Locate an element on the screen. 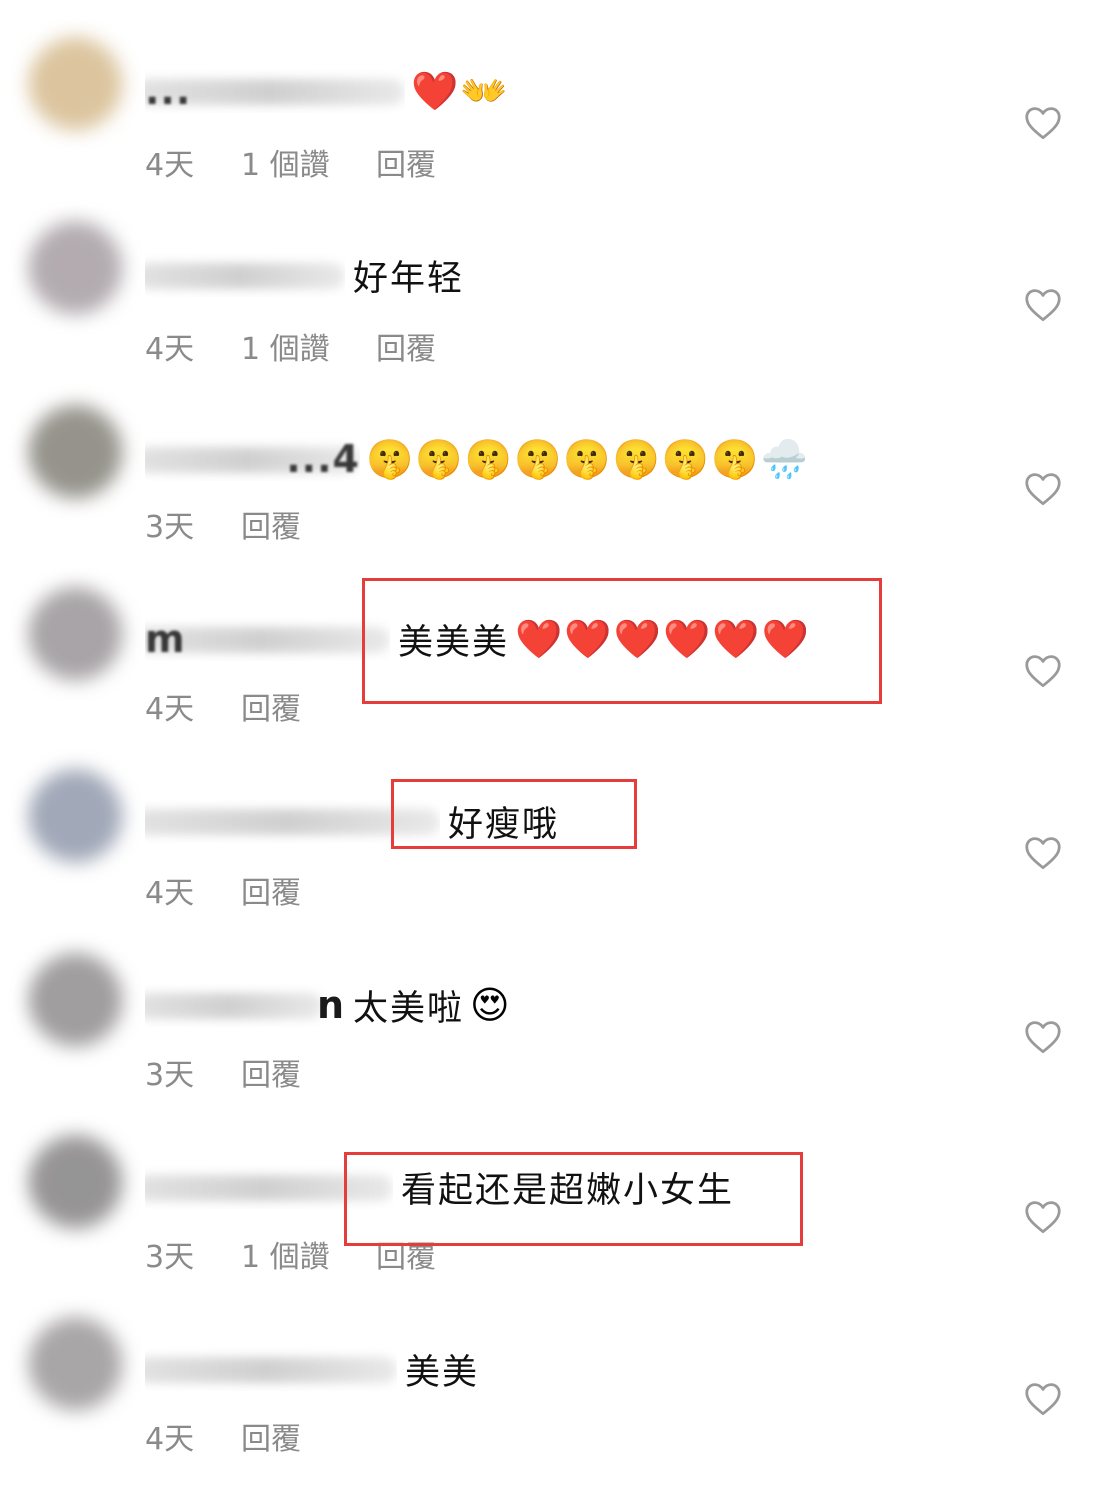 This screenshot has width=1118, height=1492. comment-text: 美美 is located at coordinates (442, 1372).